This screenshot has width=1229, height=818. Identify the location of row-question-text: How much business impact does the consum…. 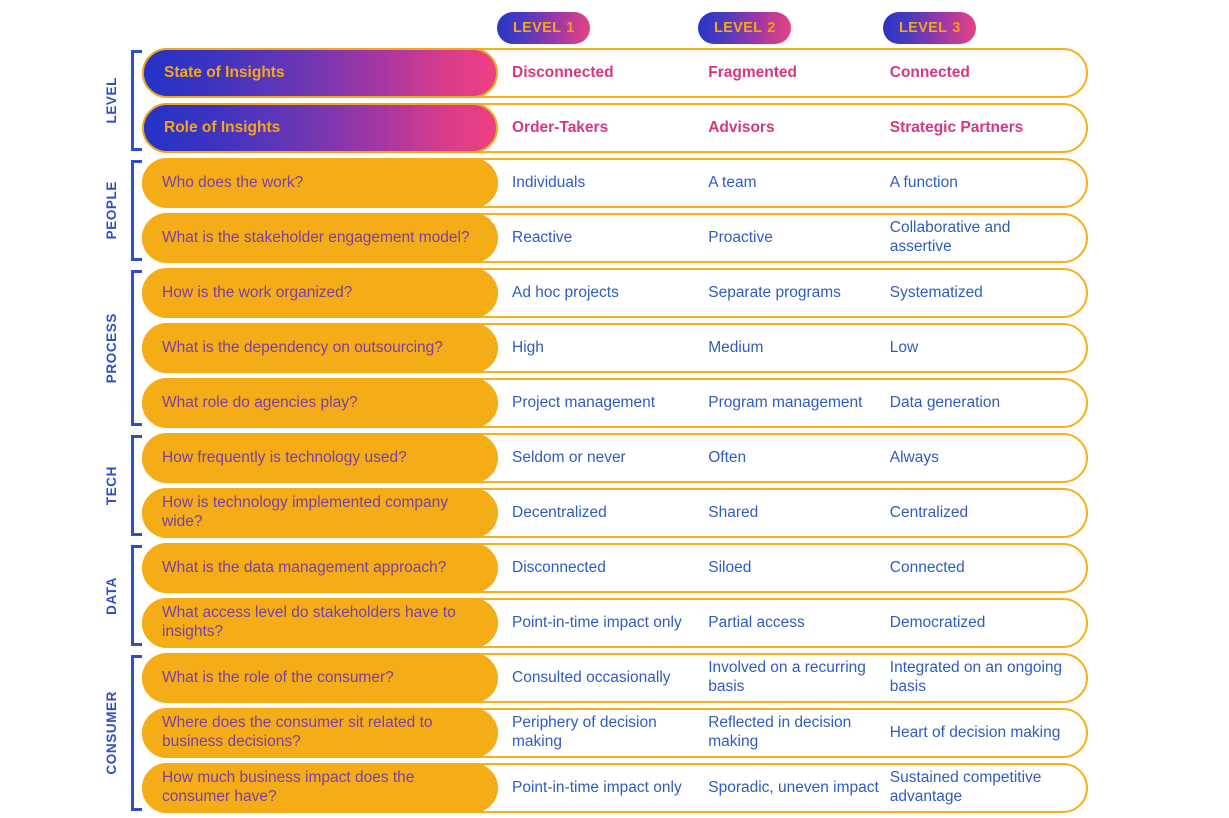
(288, 787).